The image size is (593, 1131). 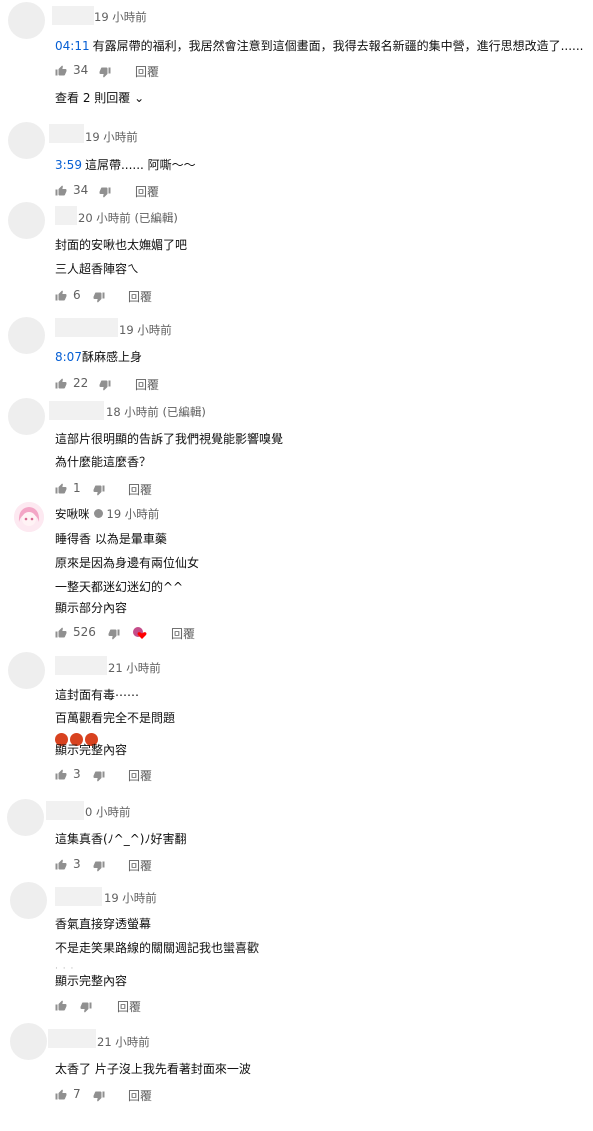 I want to click on timestamp-link: 3:59, so click(x=68, y=165).